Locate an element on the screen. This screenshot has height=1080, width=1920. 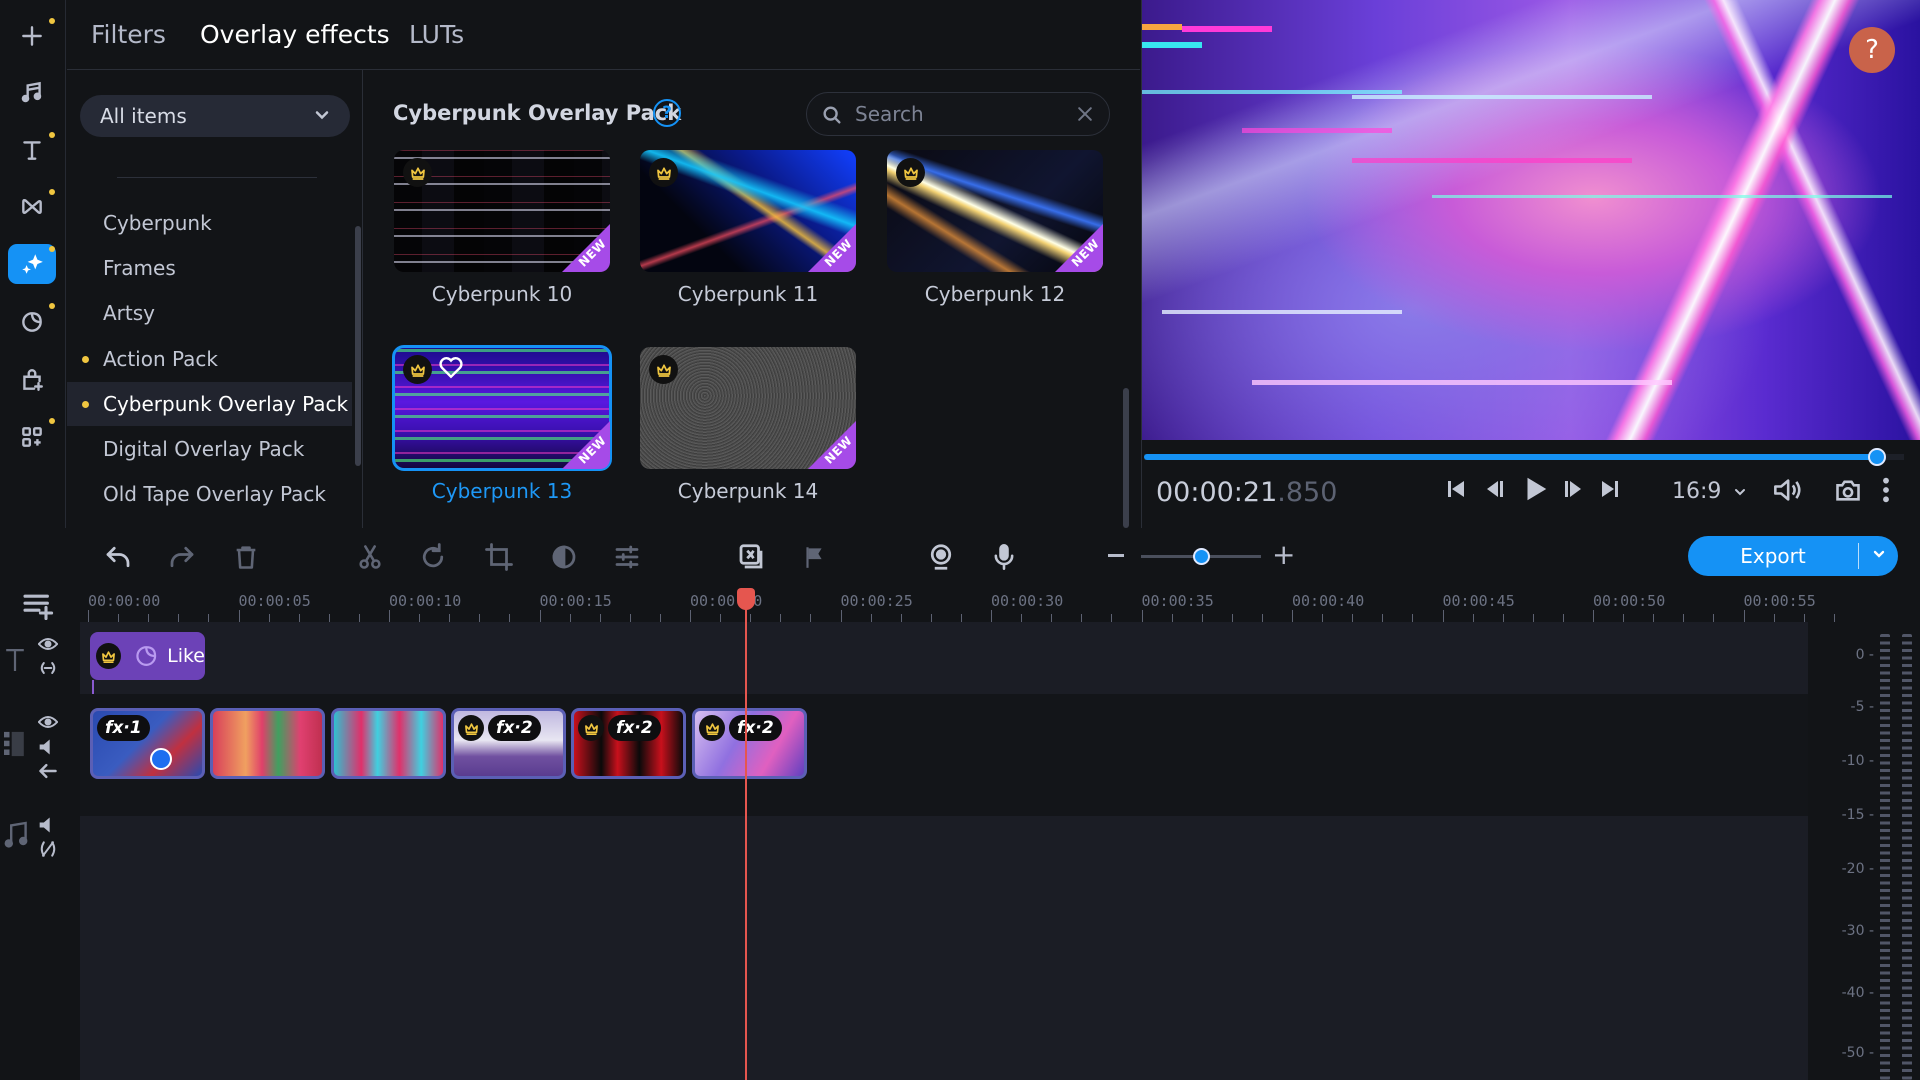
overlay-transition-icon is located at coordinates (751, 557).